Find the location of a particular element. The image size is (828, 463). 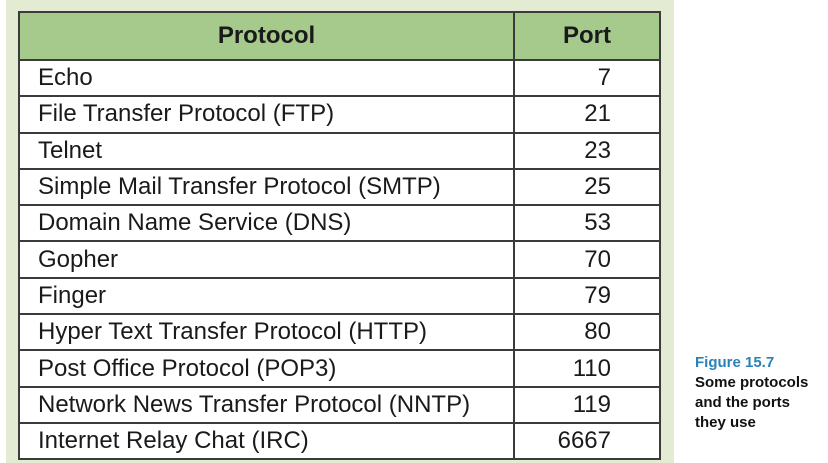

table-row: Echo 7 is located at coordinates (339, 78).